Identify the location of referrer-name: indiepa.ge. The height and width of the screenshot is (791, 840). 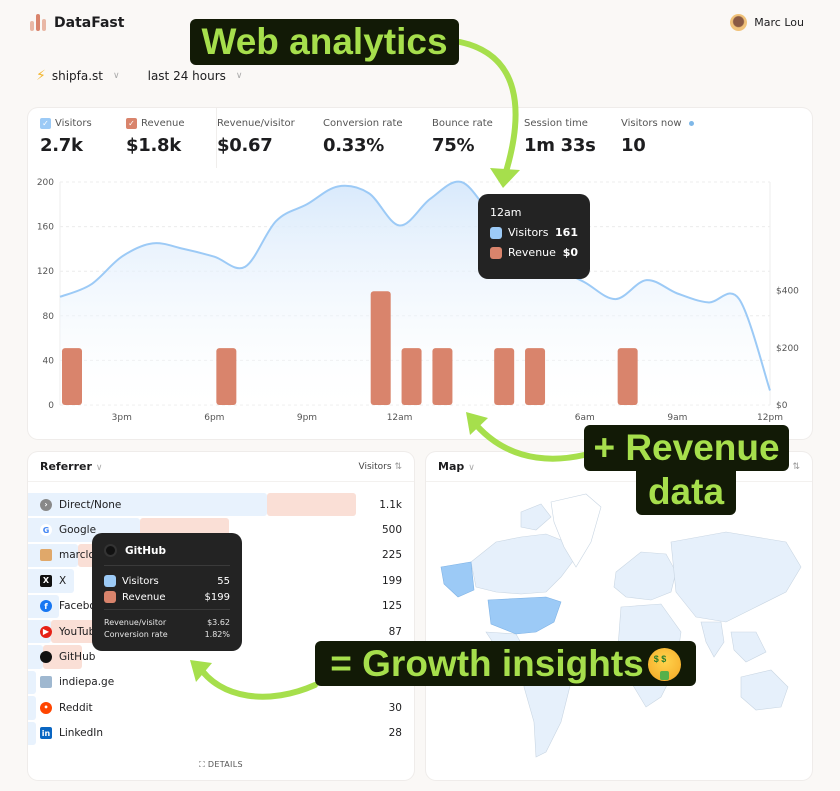
(87, 682).